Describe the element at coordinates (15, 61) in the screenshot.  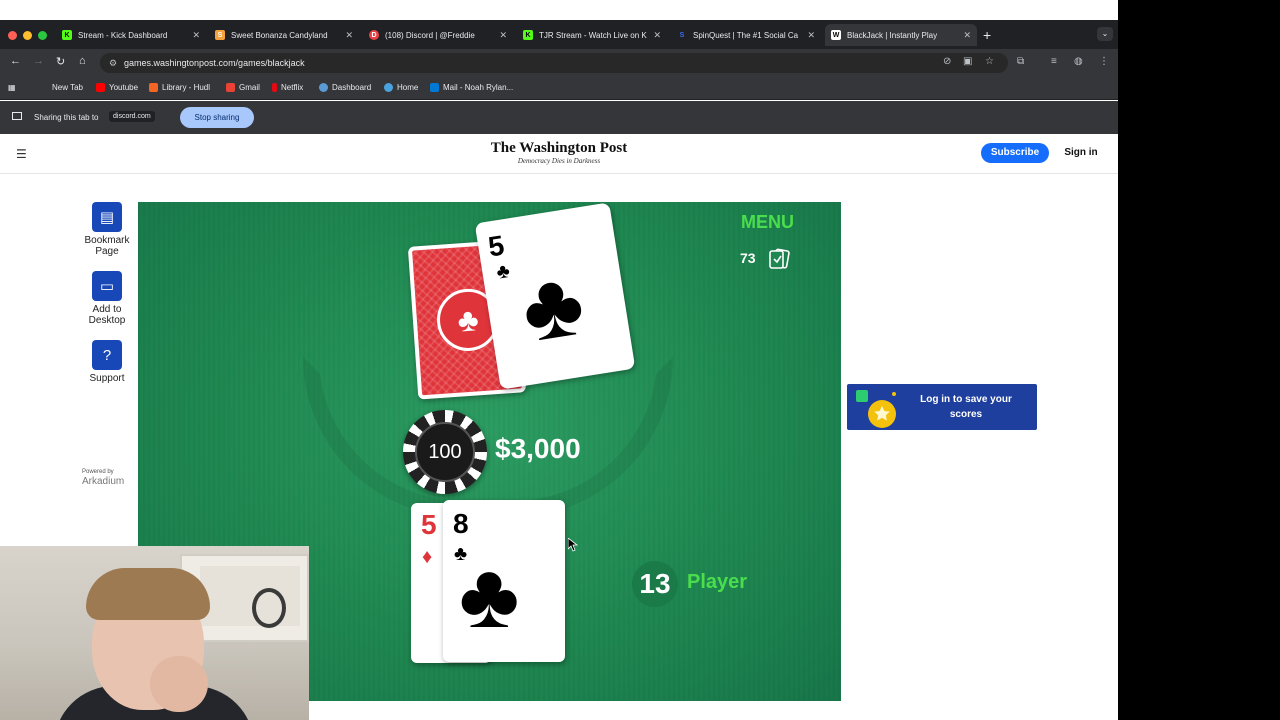
I see `back-icon: ←` at that location.